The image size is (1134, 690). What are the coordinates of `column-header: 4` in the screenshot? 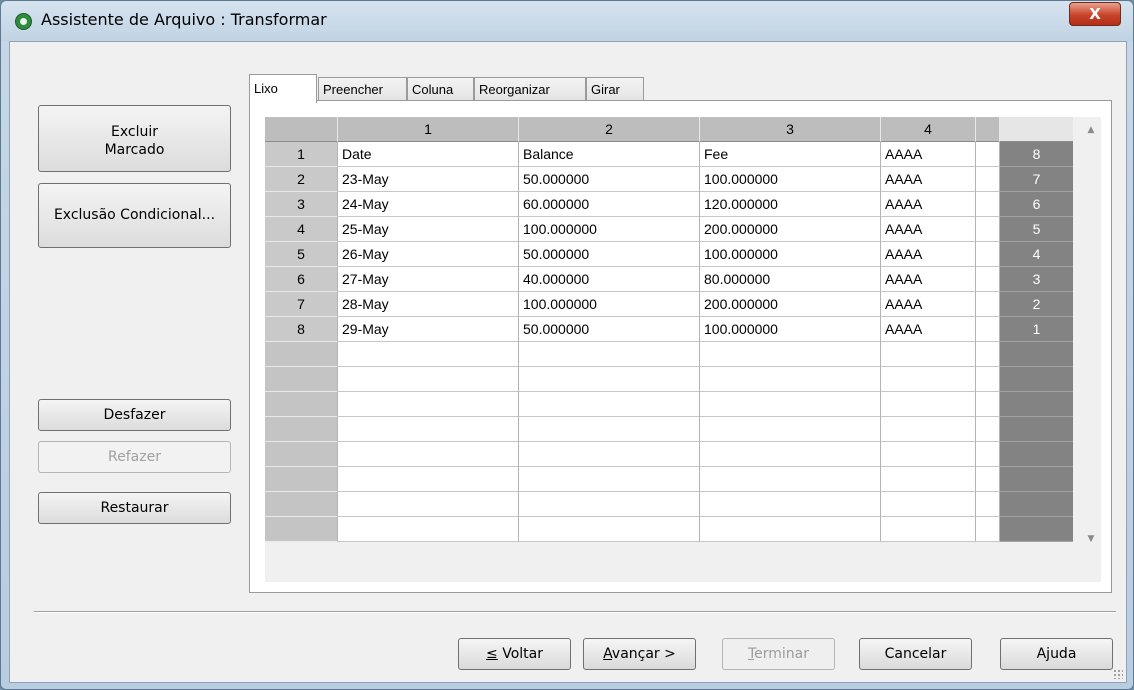 It's located at (928, 129).